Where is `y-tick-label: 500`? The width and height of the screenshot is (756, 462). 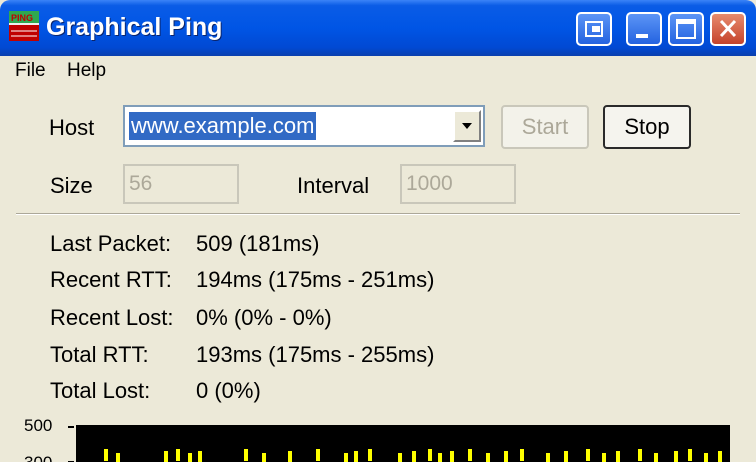 y-tick-label: 500 is located at coordinates (38, 425).